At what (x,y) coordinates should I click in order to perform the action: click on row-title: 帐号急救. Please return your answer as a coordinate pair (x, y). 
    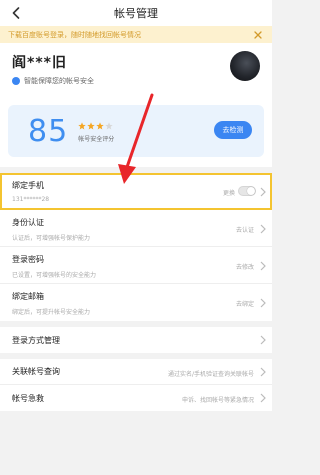
    Looking at the image, I should click on (28, 398).